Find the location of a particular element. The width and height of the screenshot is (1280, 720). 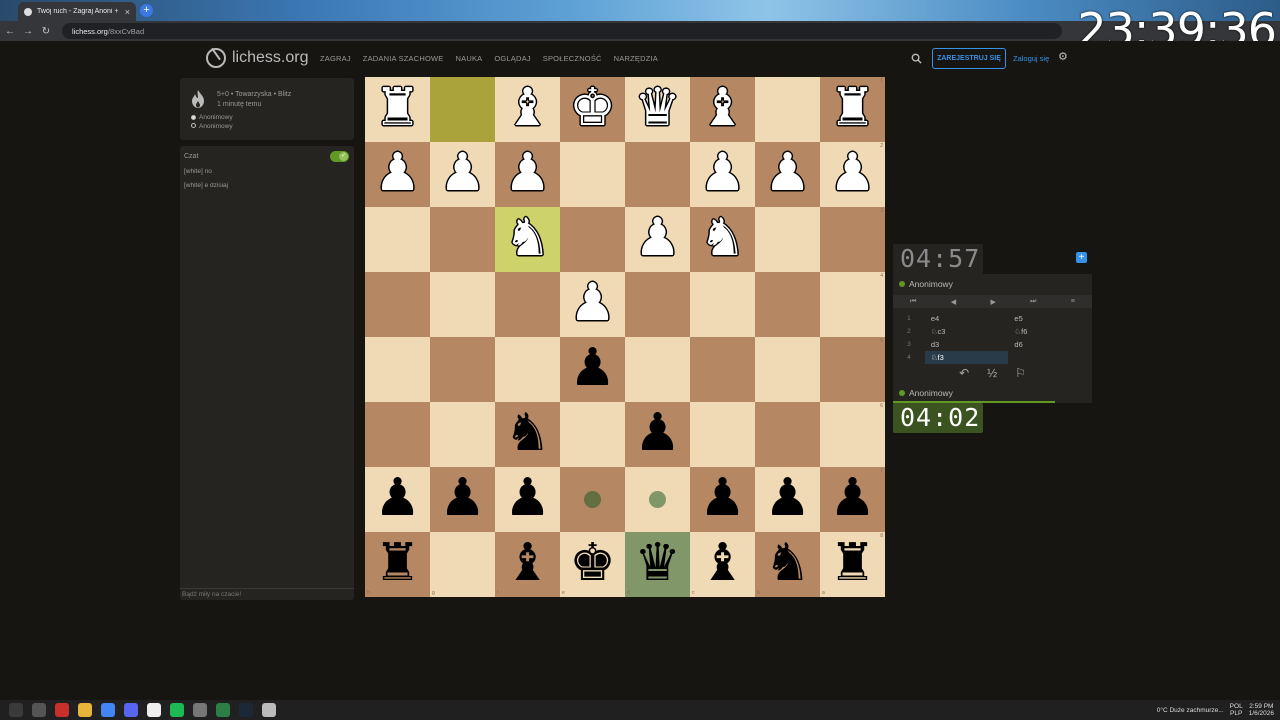

menu-item-tools: NARZĘDZIA is located at coordinates (636, 58).